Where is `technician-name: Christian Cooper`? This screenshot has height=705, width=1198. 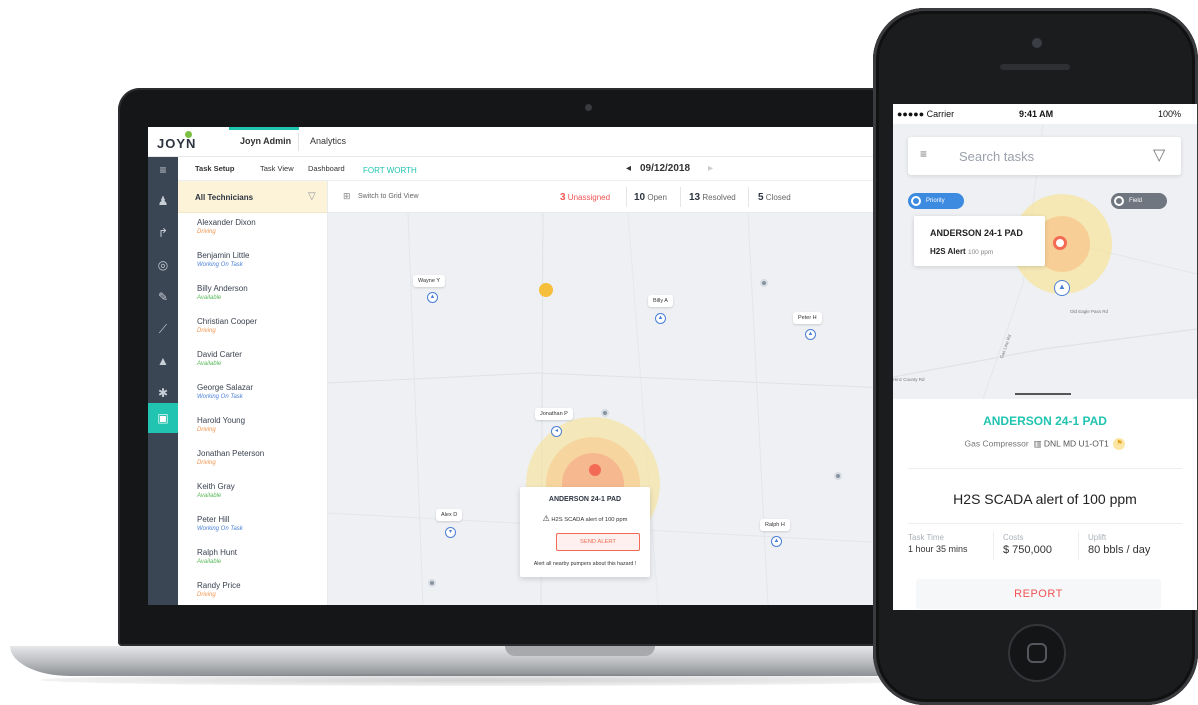 technician-name: Christian Cooper is located at coordinates (227, 321).